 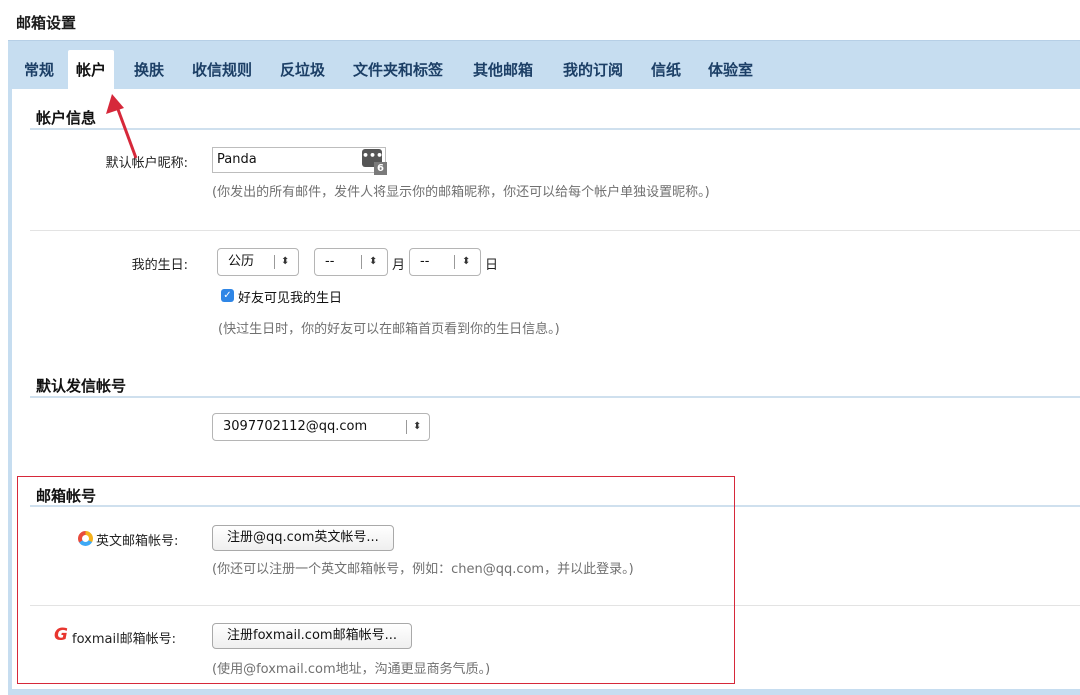 What do you see at coordinates (461, 192) in the screenshot?
I see `nickname-hint: (你发出的所有邮件，发件人将显示你的邮箱昵称，你还可以给每个帐户单独设置昵称。)` at bounding box center [461, 192].